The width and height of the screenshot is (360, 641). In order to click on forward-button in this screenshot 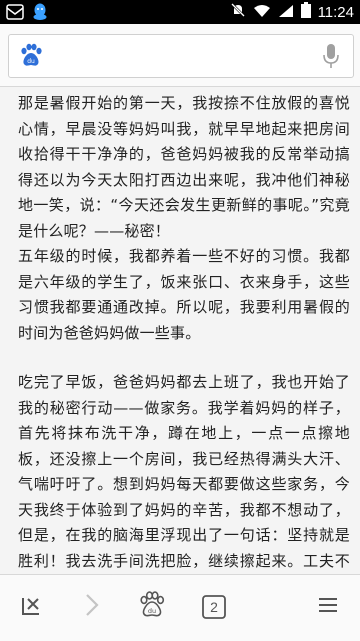, I will do `click(92, 607)`.